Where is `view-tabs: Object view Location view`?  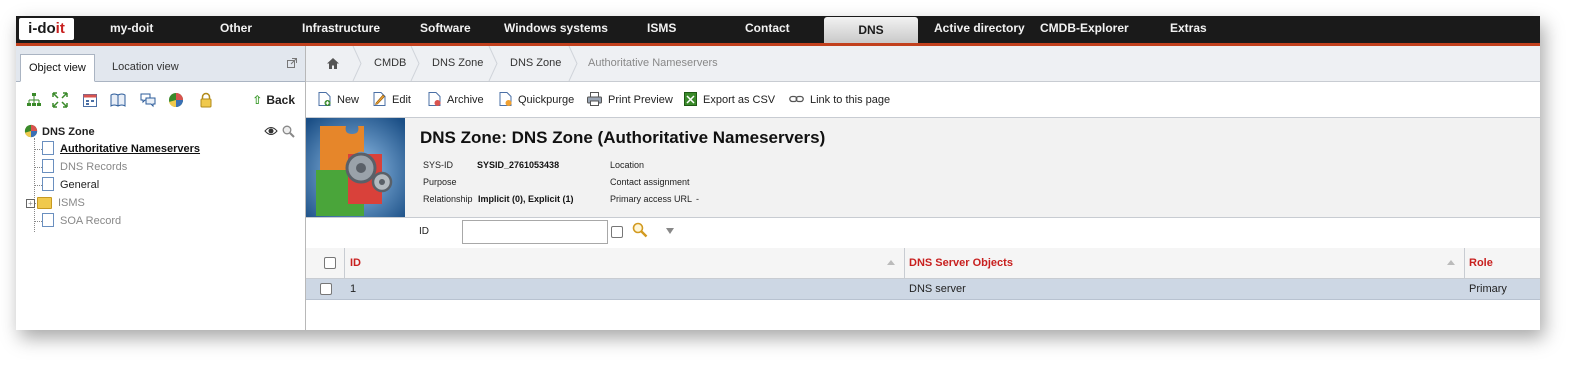
view-tabs: Object view Location view is located at coordinates (160, 64).